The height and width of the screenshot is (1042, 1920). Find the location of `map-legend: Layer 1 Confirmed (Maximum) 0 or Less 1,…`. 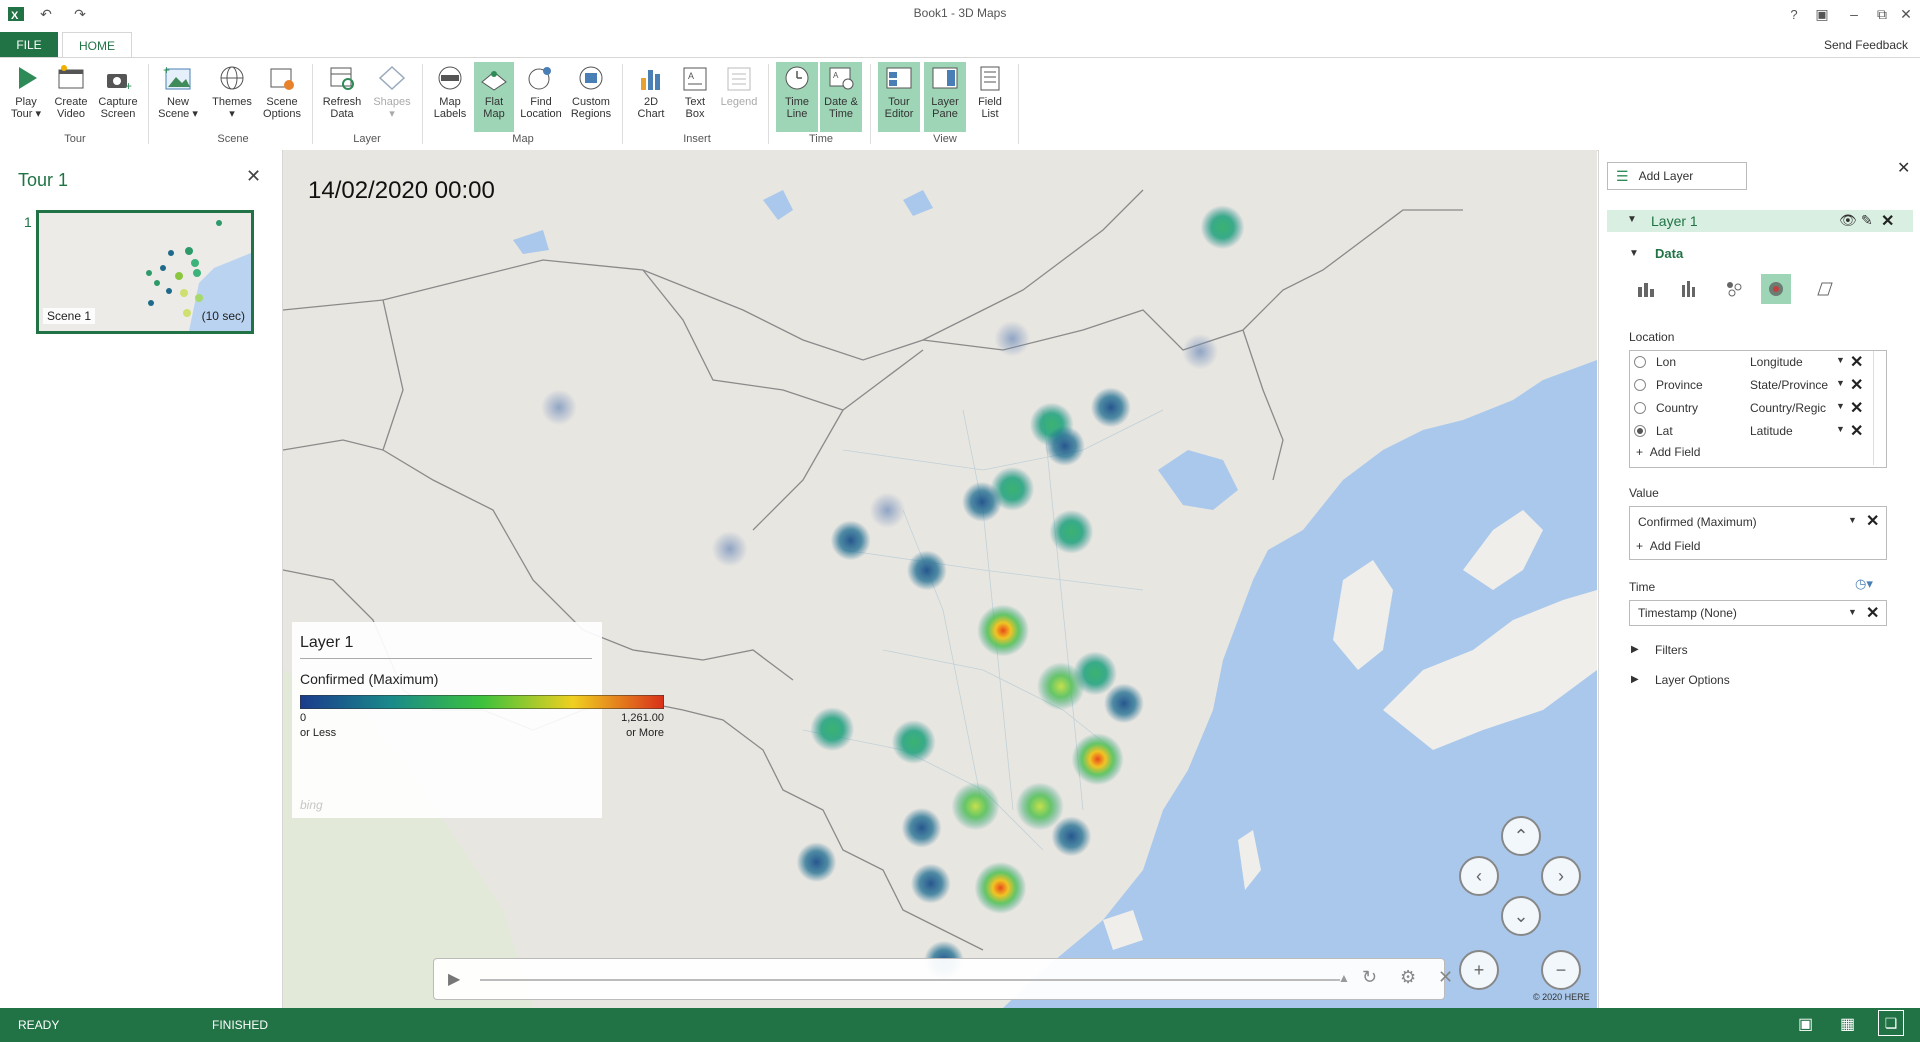

map-legend: Layer 1 Confirmed (Maximum) 0 or Less 1,… is located at coordinates (478, 720).